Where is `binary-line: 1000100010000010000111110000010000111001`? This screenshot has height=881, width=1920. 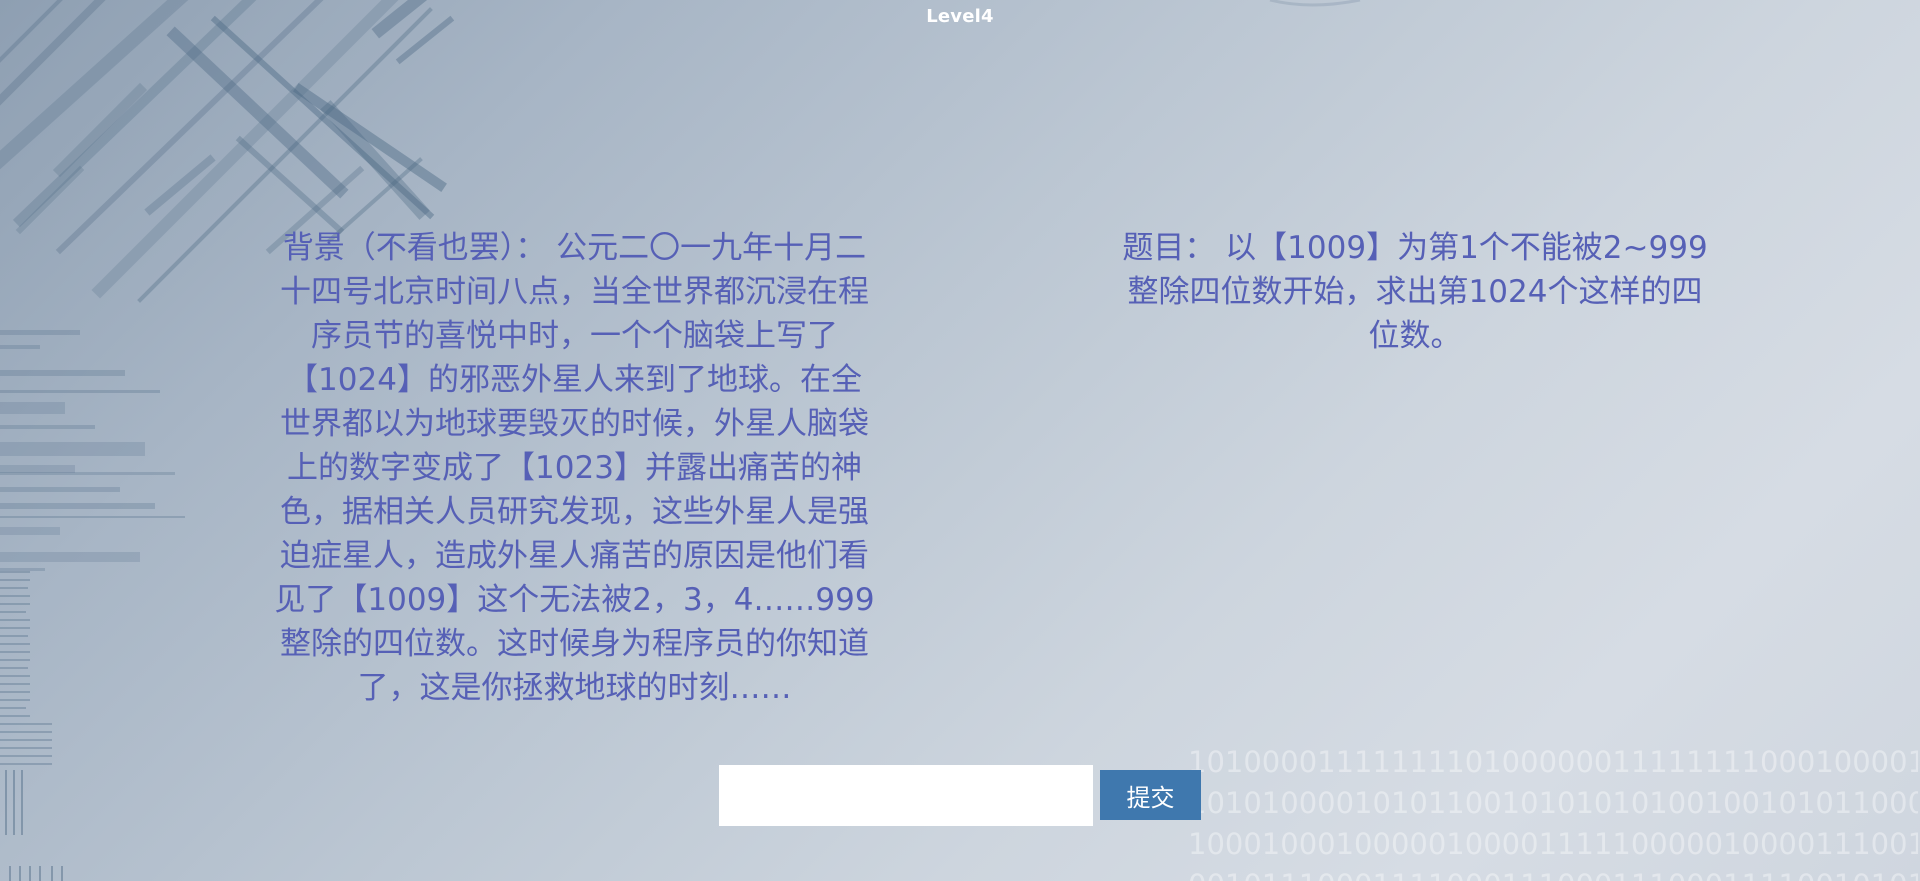 binary-line: 1000100010000010000111110000010000111001 is located at coordinates (1553, 844).